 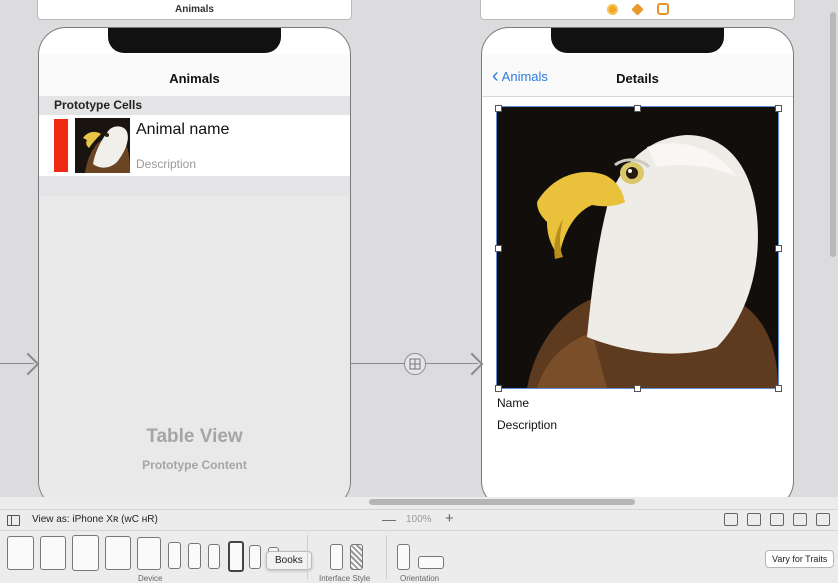 I want to click on ipad-pro-10-device-icon, so click(x=85, y=553).